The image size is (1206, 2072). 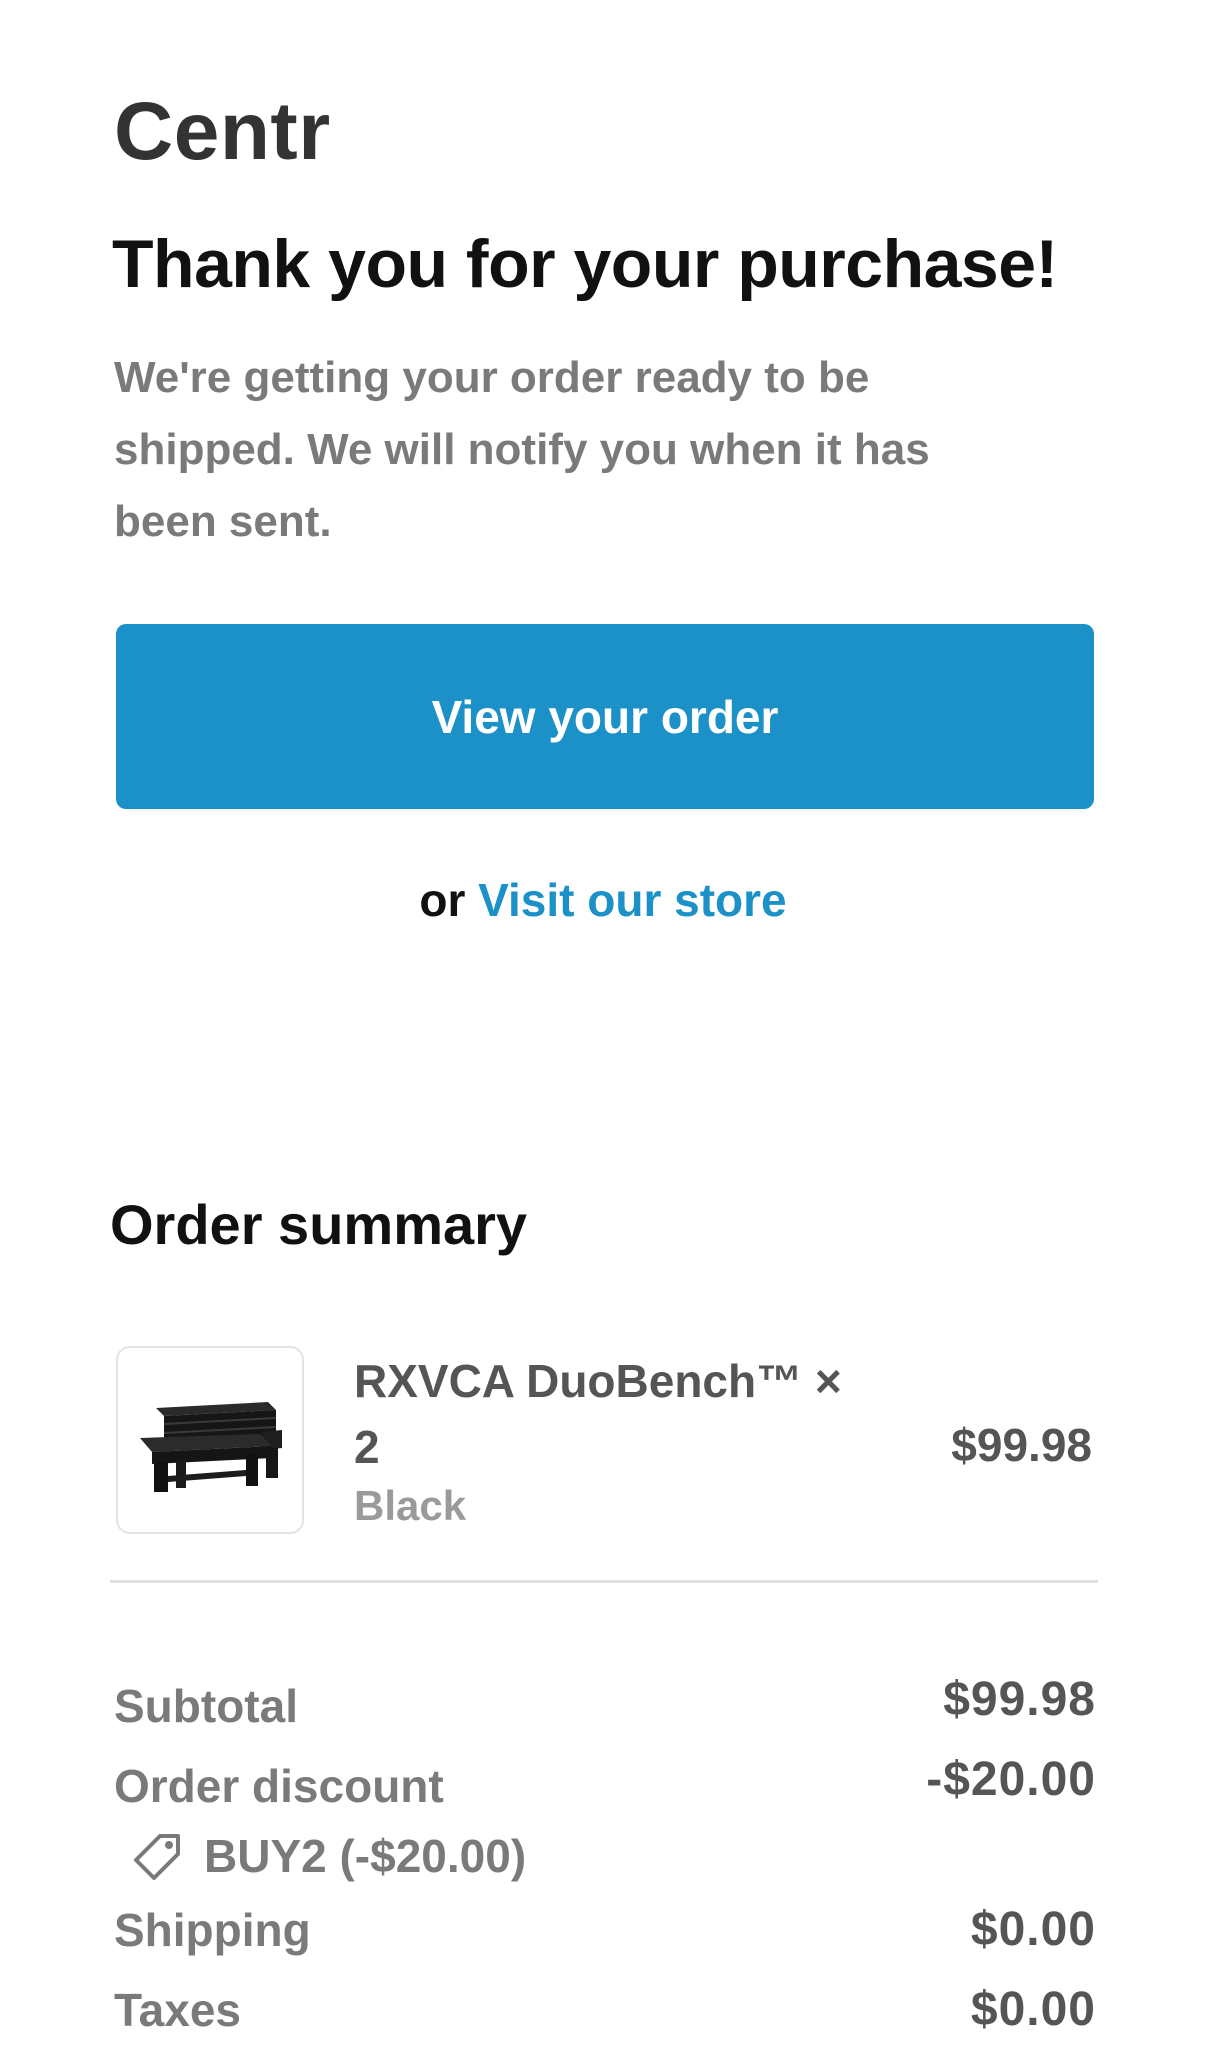 What do you see at coordinates (158, 1856) in the screenshot?
I see `tag-icon` at bounding box center [158, 1856].